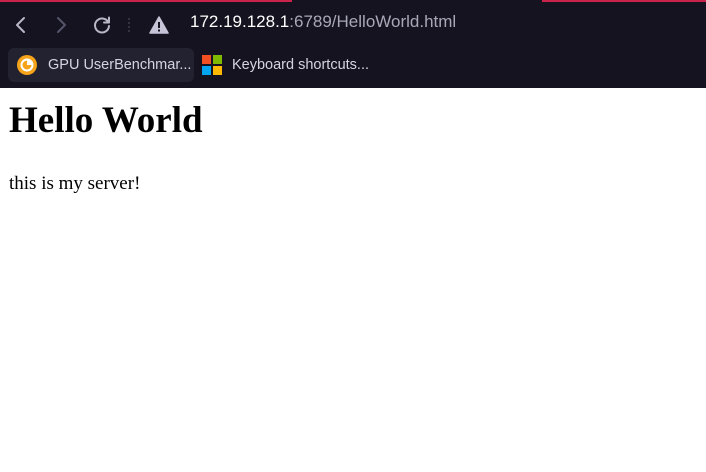 This screenshot has height=472, width=706. I want to click on reload-icon, so click(102, 25).